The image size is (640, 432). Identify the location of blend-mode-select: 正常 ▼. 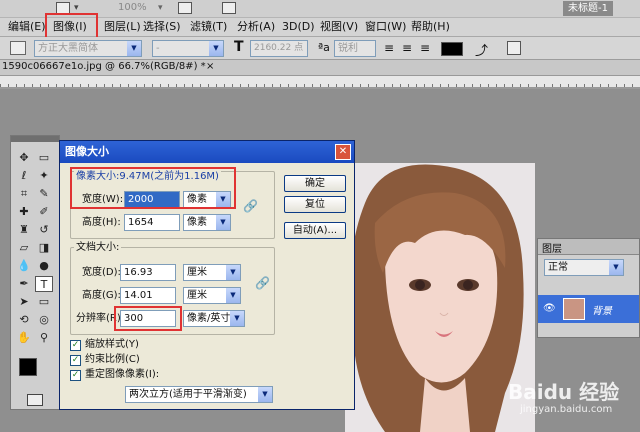
(584, 267).